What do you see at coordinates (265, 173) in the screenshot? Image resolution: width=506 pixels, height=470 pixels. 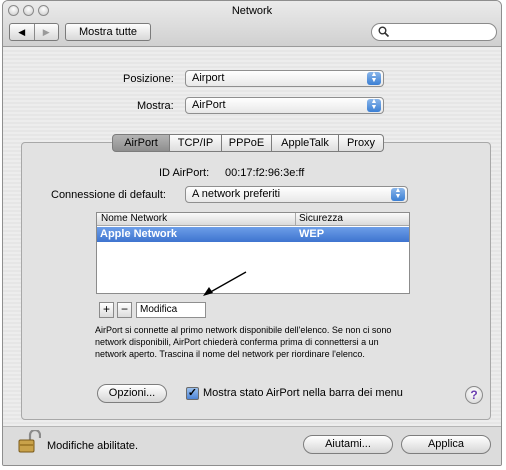 I see `airport-id-value: 00:17:f2:96:3e:ff` at bounding box center [265, 173].